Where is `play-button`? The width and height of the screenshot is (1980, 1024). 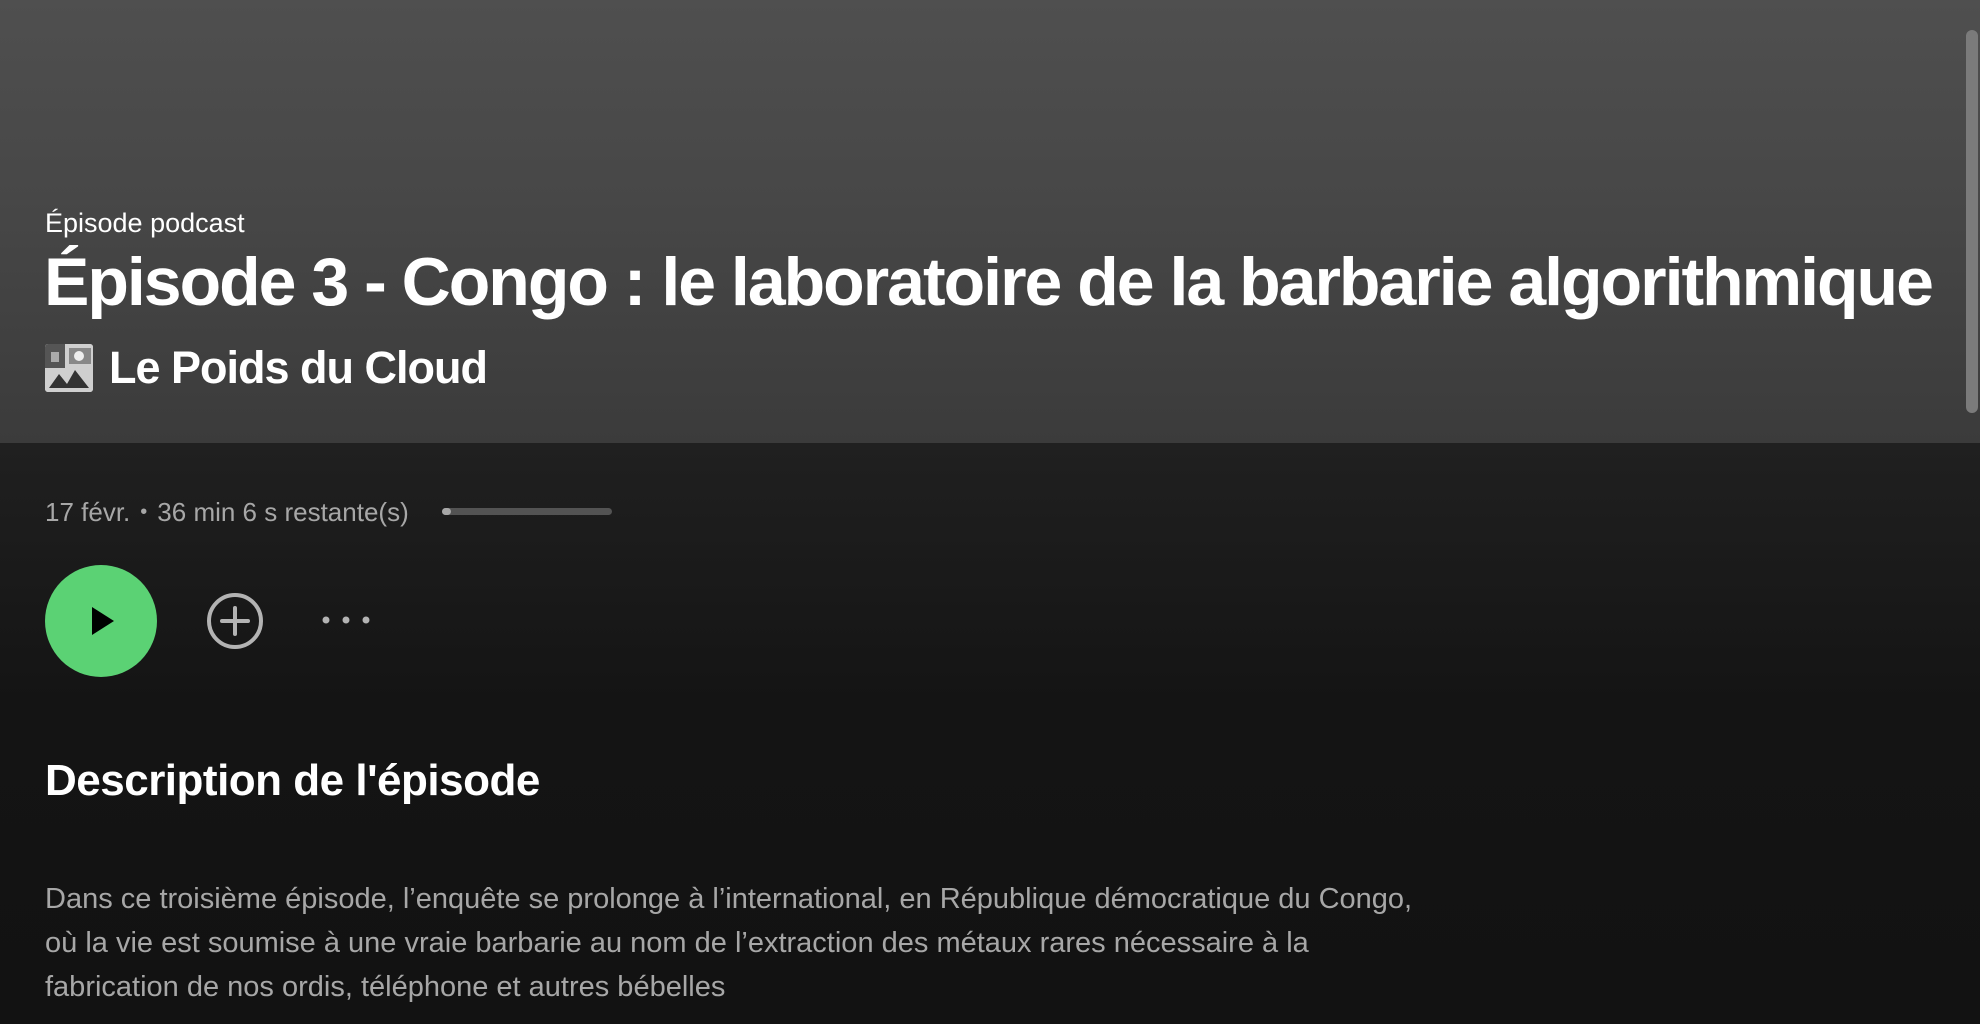
play-button is located at coordinates (101, 621).